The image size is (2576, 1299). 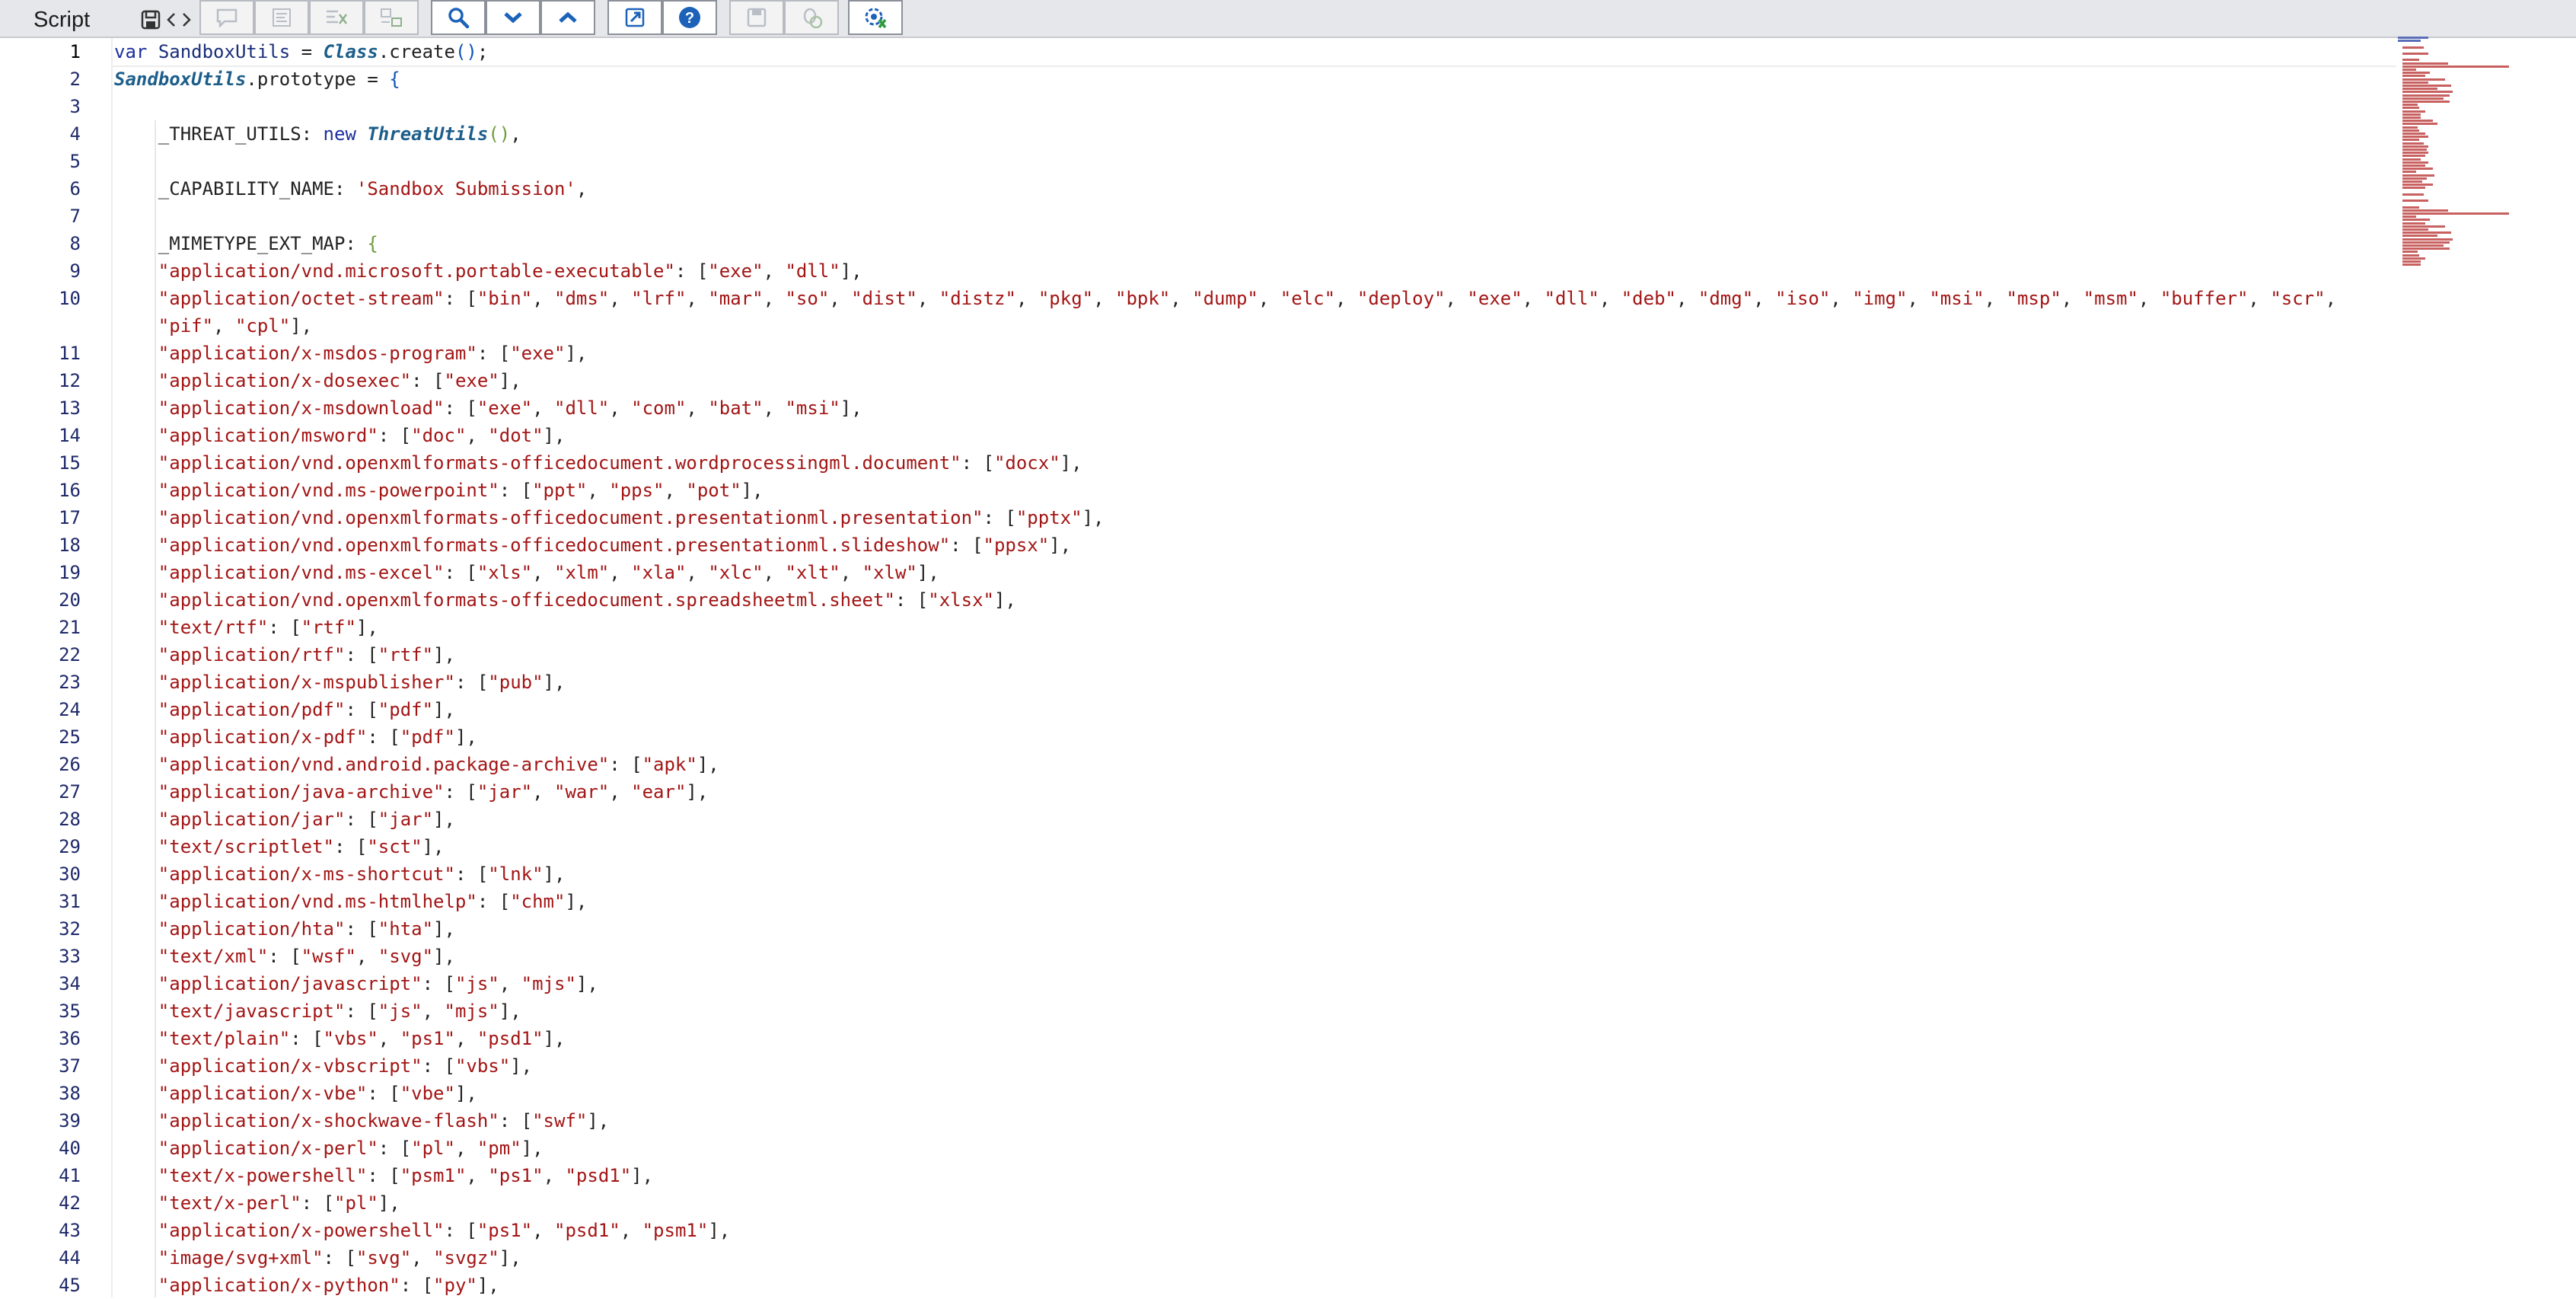 I want to click on line-number: 11, so click(x=70, y=354).